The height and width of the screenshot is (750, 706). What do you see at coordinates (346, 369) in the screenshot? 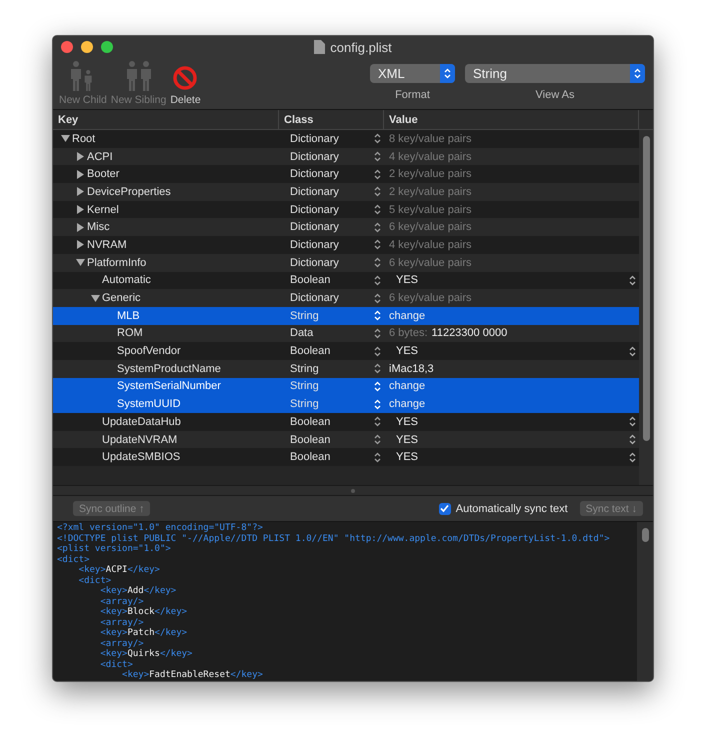
I see `outline-row: SystemProductName String iMac18,3` at bounding box center [346, 369].